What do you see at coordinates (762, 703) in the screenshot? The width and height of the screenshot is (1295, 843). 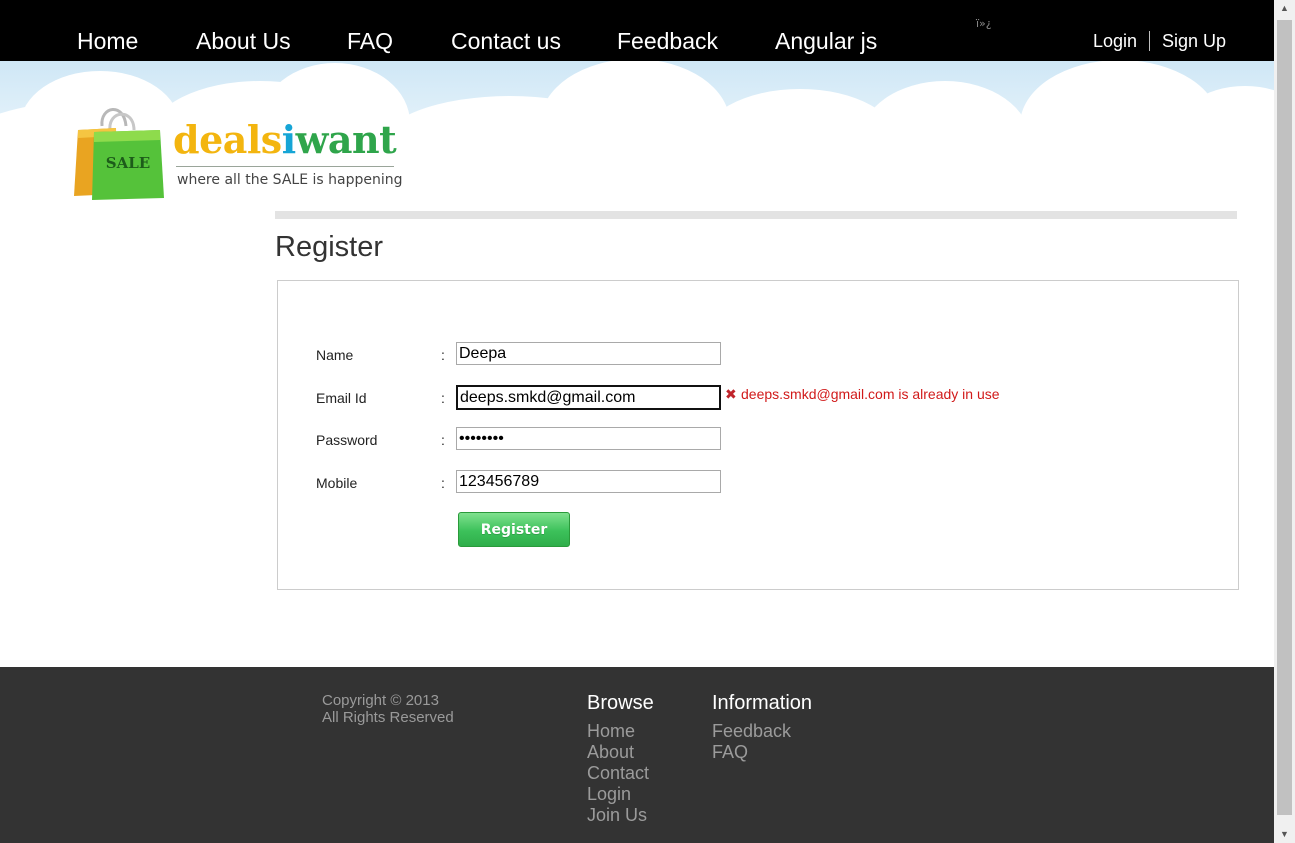 I see `footer-information-heading: Information` at bounding box center [762, 703].